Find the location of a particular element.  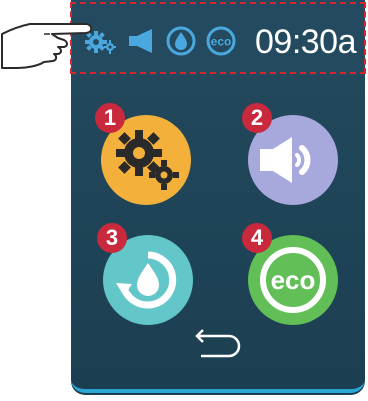

back-arrow-icon is located at coordinates (218, 343).